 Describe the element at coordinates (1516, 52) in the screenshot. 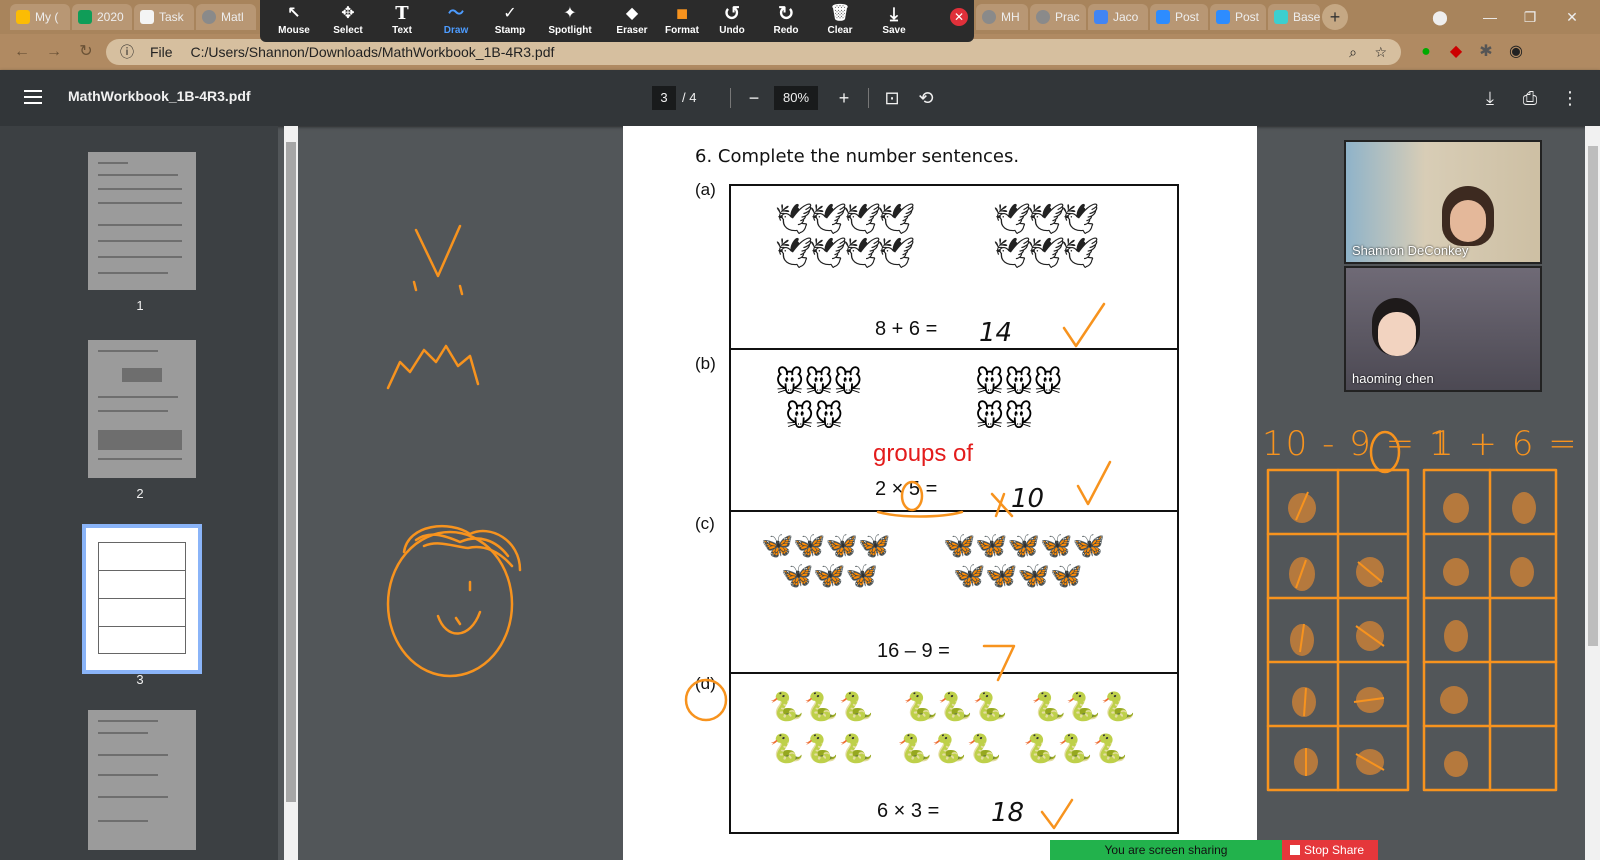

I see `avatar: ◉` at that location.